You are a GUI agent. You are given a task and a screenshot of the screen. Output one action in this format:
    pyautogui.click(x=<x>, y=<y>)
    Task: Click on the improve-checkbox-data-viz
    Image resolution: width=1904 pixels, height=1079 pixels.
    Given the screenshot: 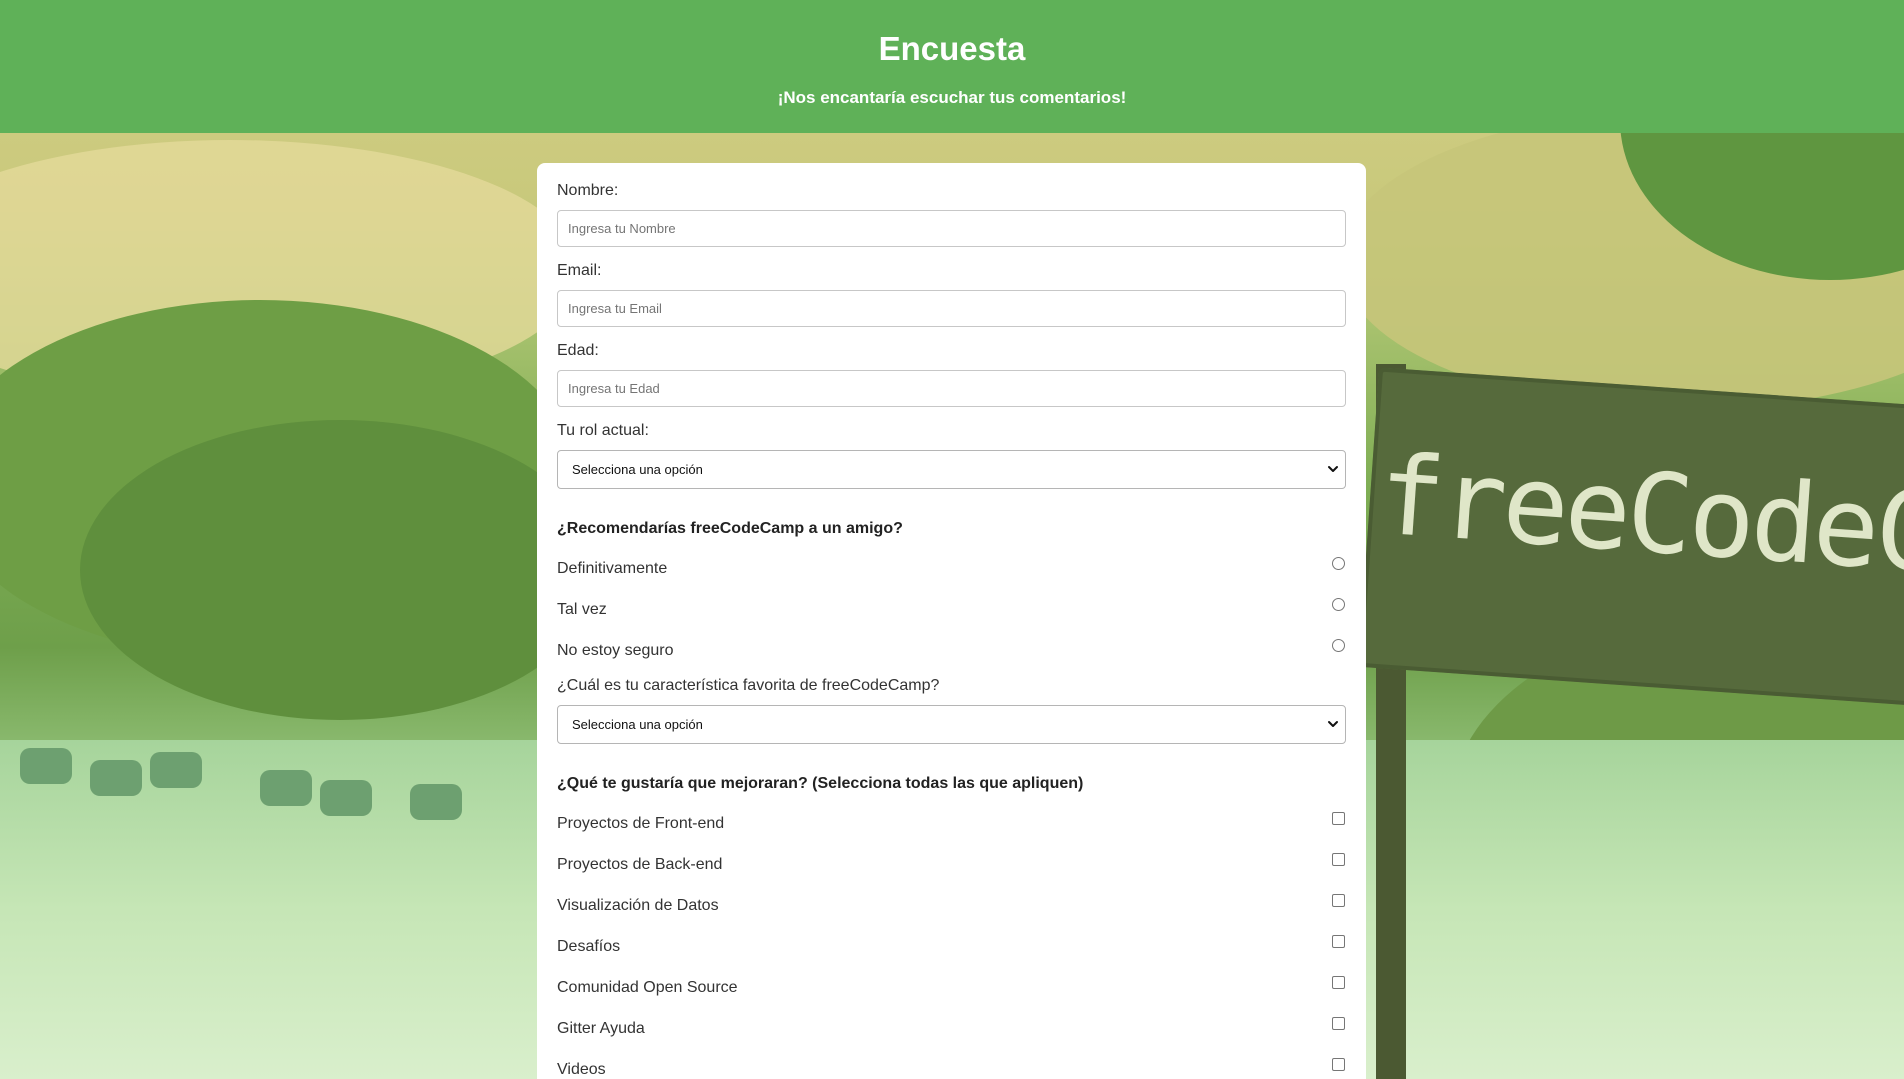 What is the action you would take?
    pyautogui.click(x=1338, y=900)
    